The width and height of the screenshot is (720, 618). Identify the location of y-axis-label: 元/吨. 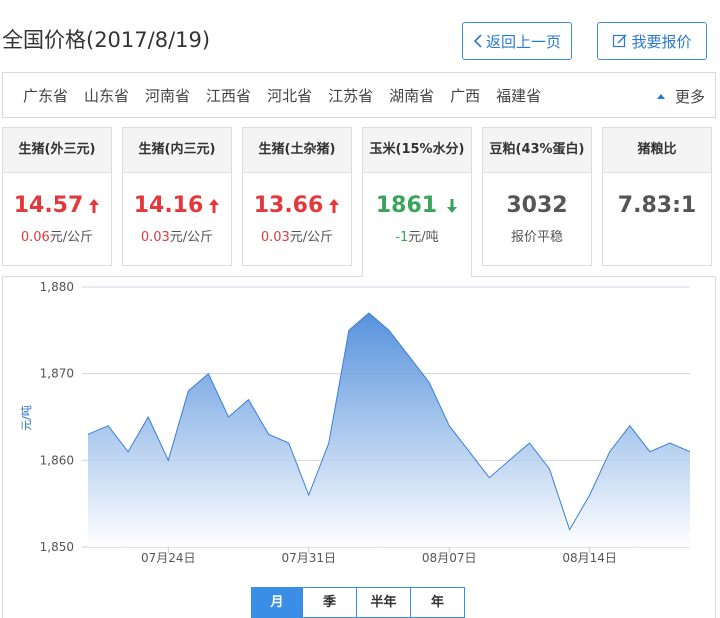
(26, 418).